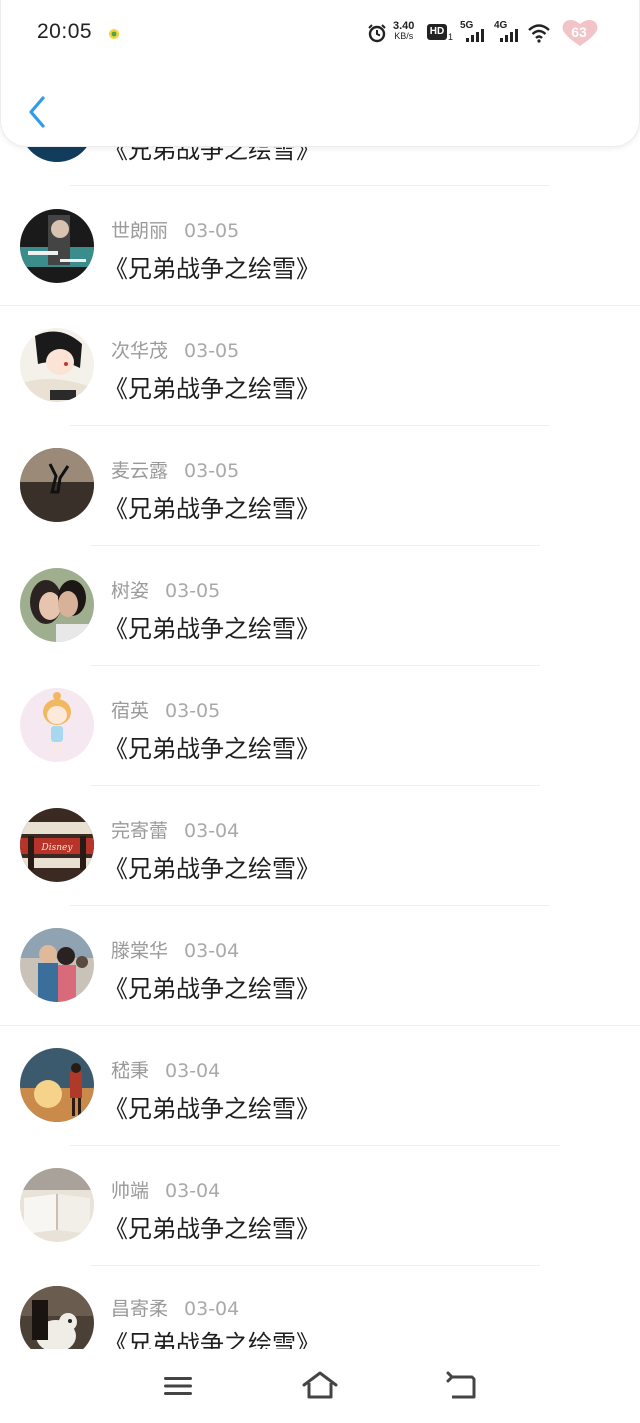  I want to click on hd-icon: HD, so click(437, 32).